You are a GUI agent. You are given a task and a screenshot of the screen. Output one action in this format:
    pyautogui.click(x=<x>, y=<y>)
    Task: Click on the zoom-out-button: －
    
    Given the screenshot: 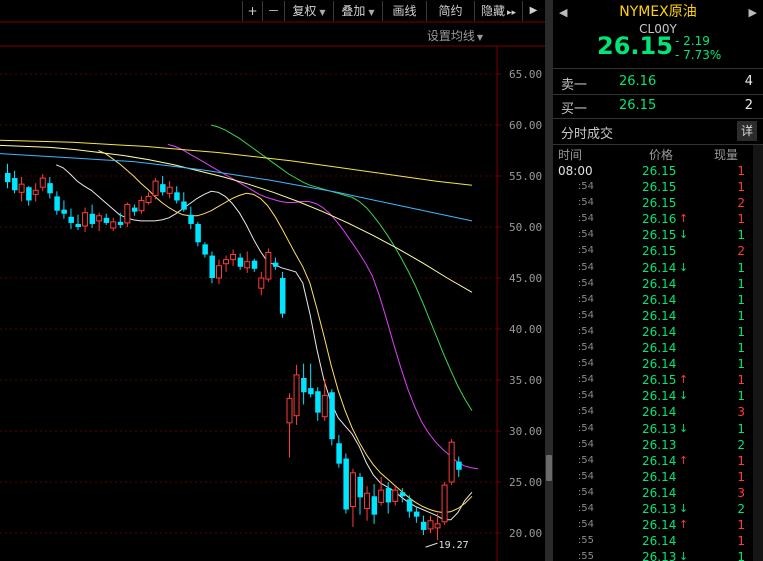 What is the action you would take?
    pyautogui.click(x=273, y=11)
    